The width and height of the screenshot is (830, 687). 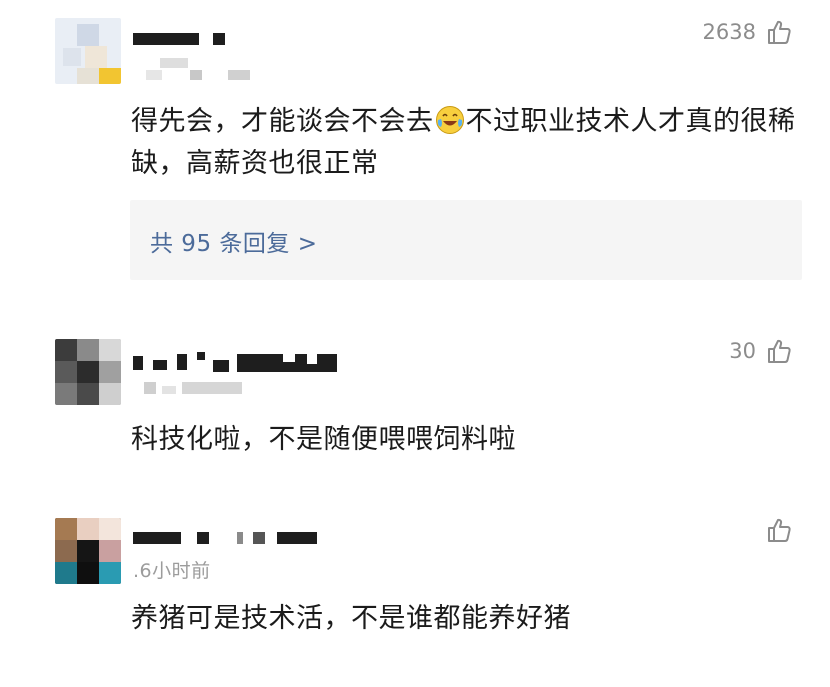 I want to click on like-count: 30, so click(x=742, y=351).